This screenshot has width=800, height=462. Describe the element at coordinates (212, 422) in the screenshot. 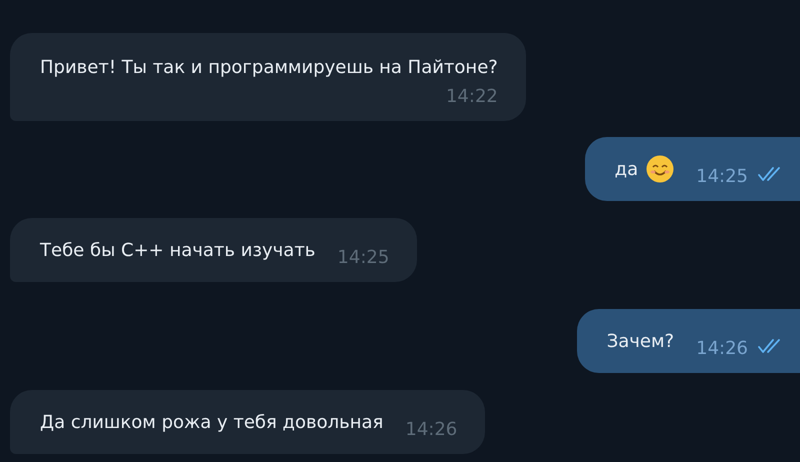

I see `message-text: Да слишком рожа у тебя довольная` at that location.